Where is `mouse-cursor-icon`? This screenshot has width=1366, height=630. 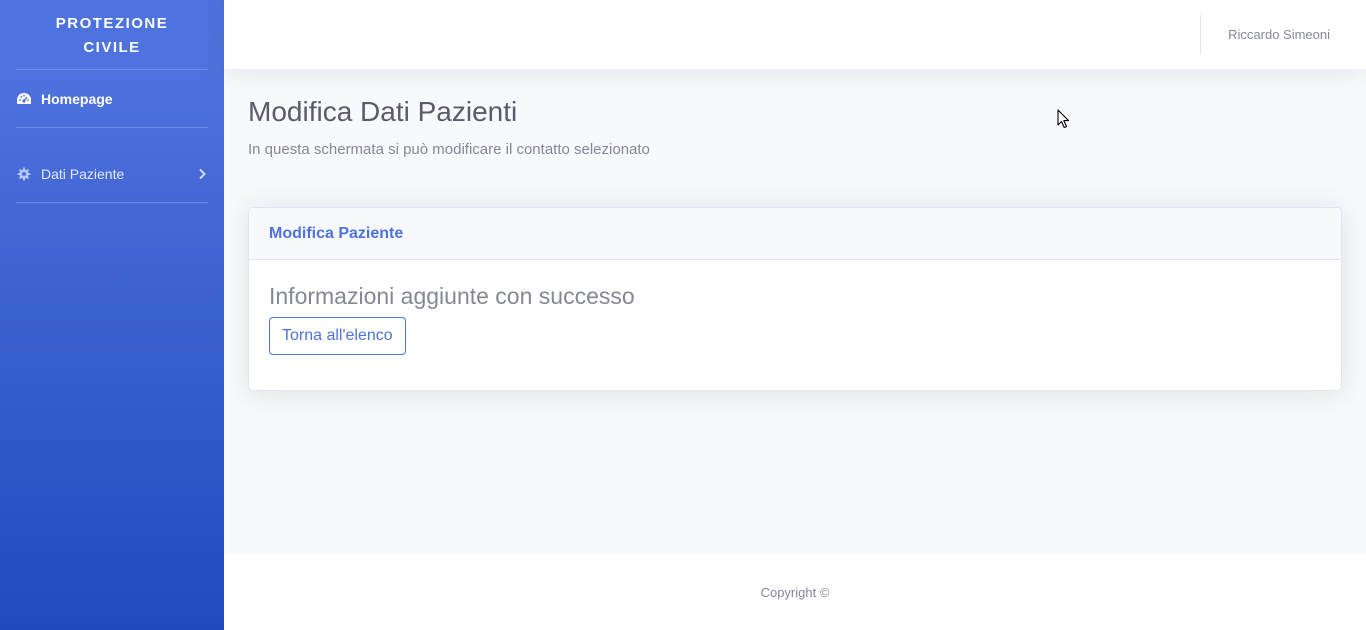
mouse-cursor-icon is located at coordinates (1064, 121).